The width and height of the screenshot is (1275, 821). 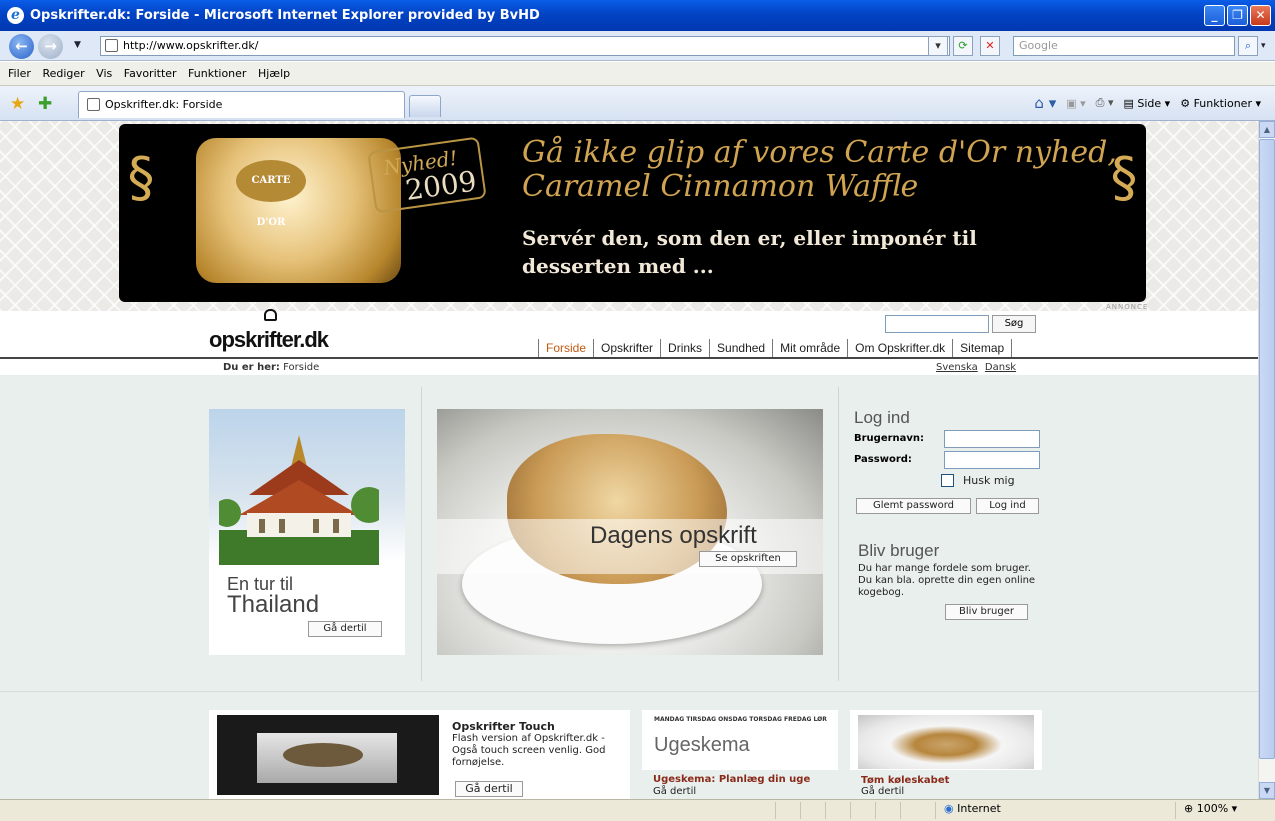 What do you see at coordinates (269, 330) in the screenshot?
I see `site-logo: opskrifter.dk` at bounding box center [269, 330].